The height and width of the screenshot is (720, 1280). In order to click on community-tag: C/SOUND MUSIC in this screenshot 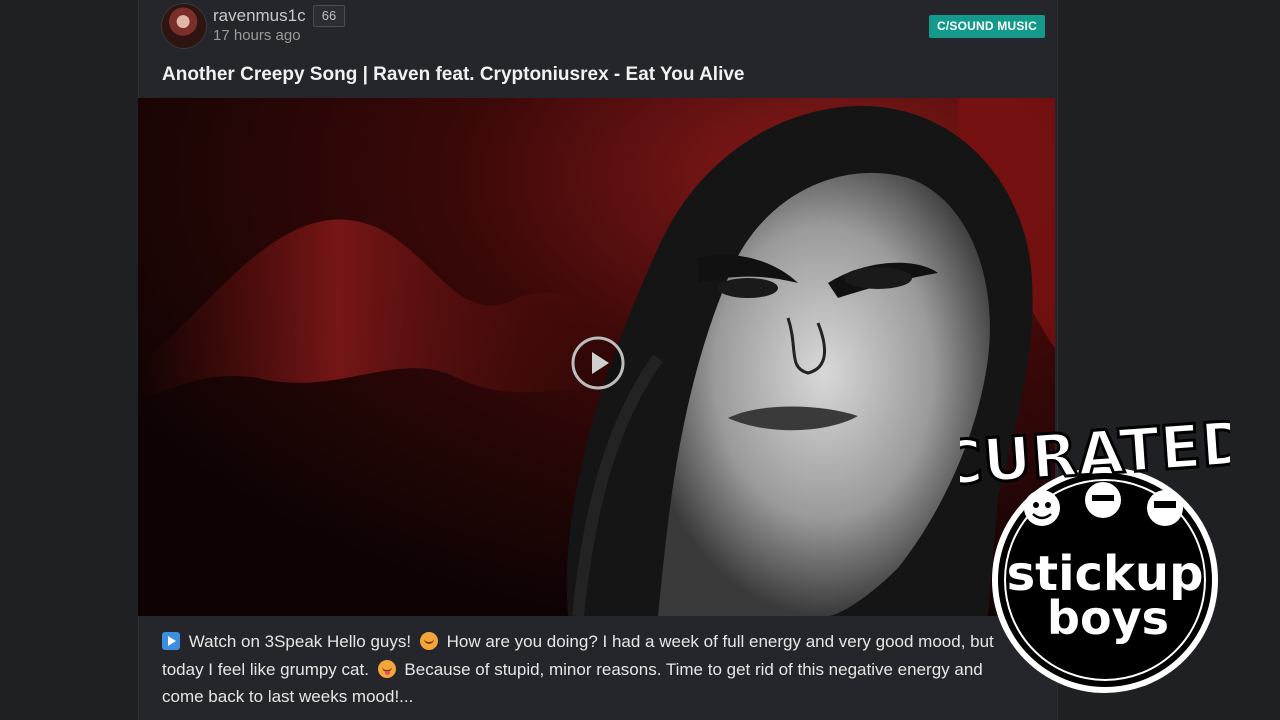, I will do `click(987, 26)`.